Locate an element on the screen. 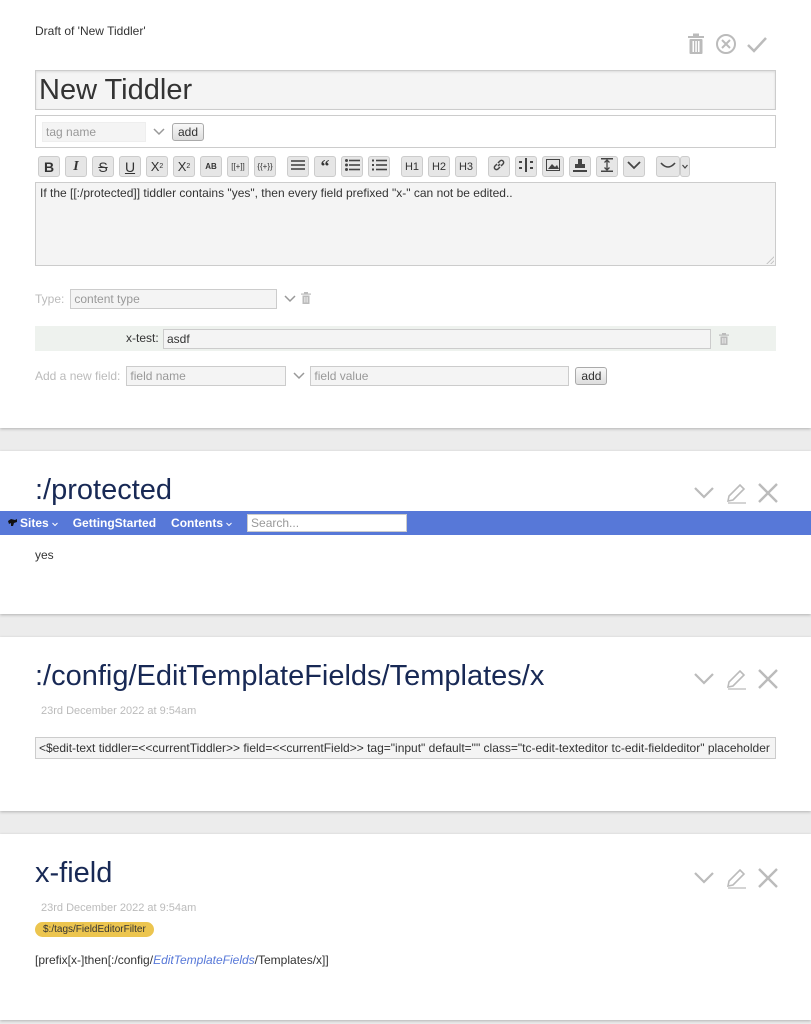  size-button is located at coordinates (607, 166).